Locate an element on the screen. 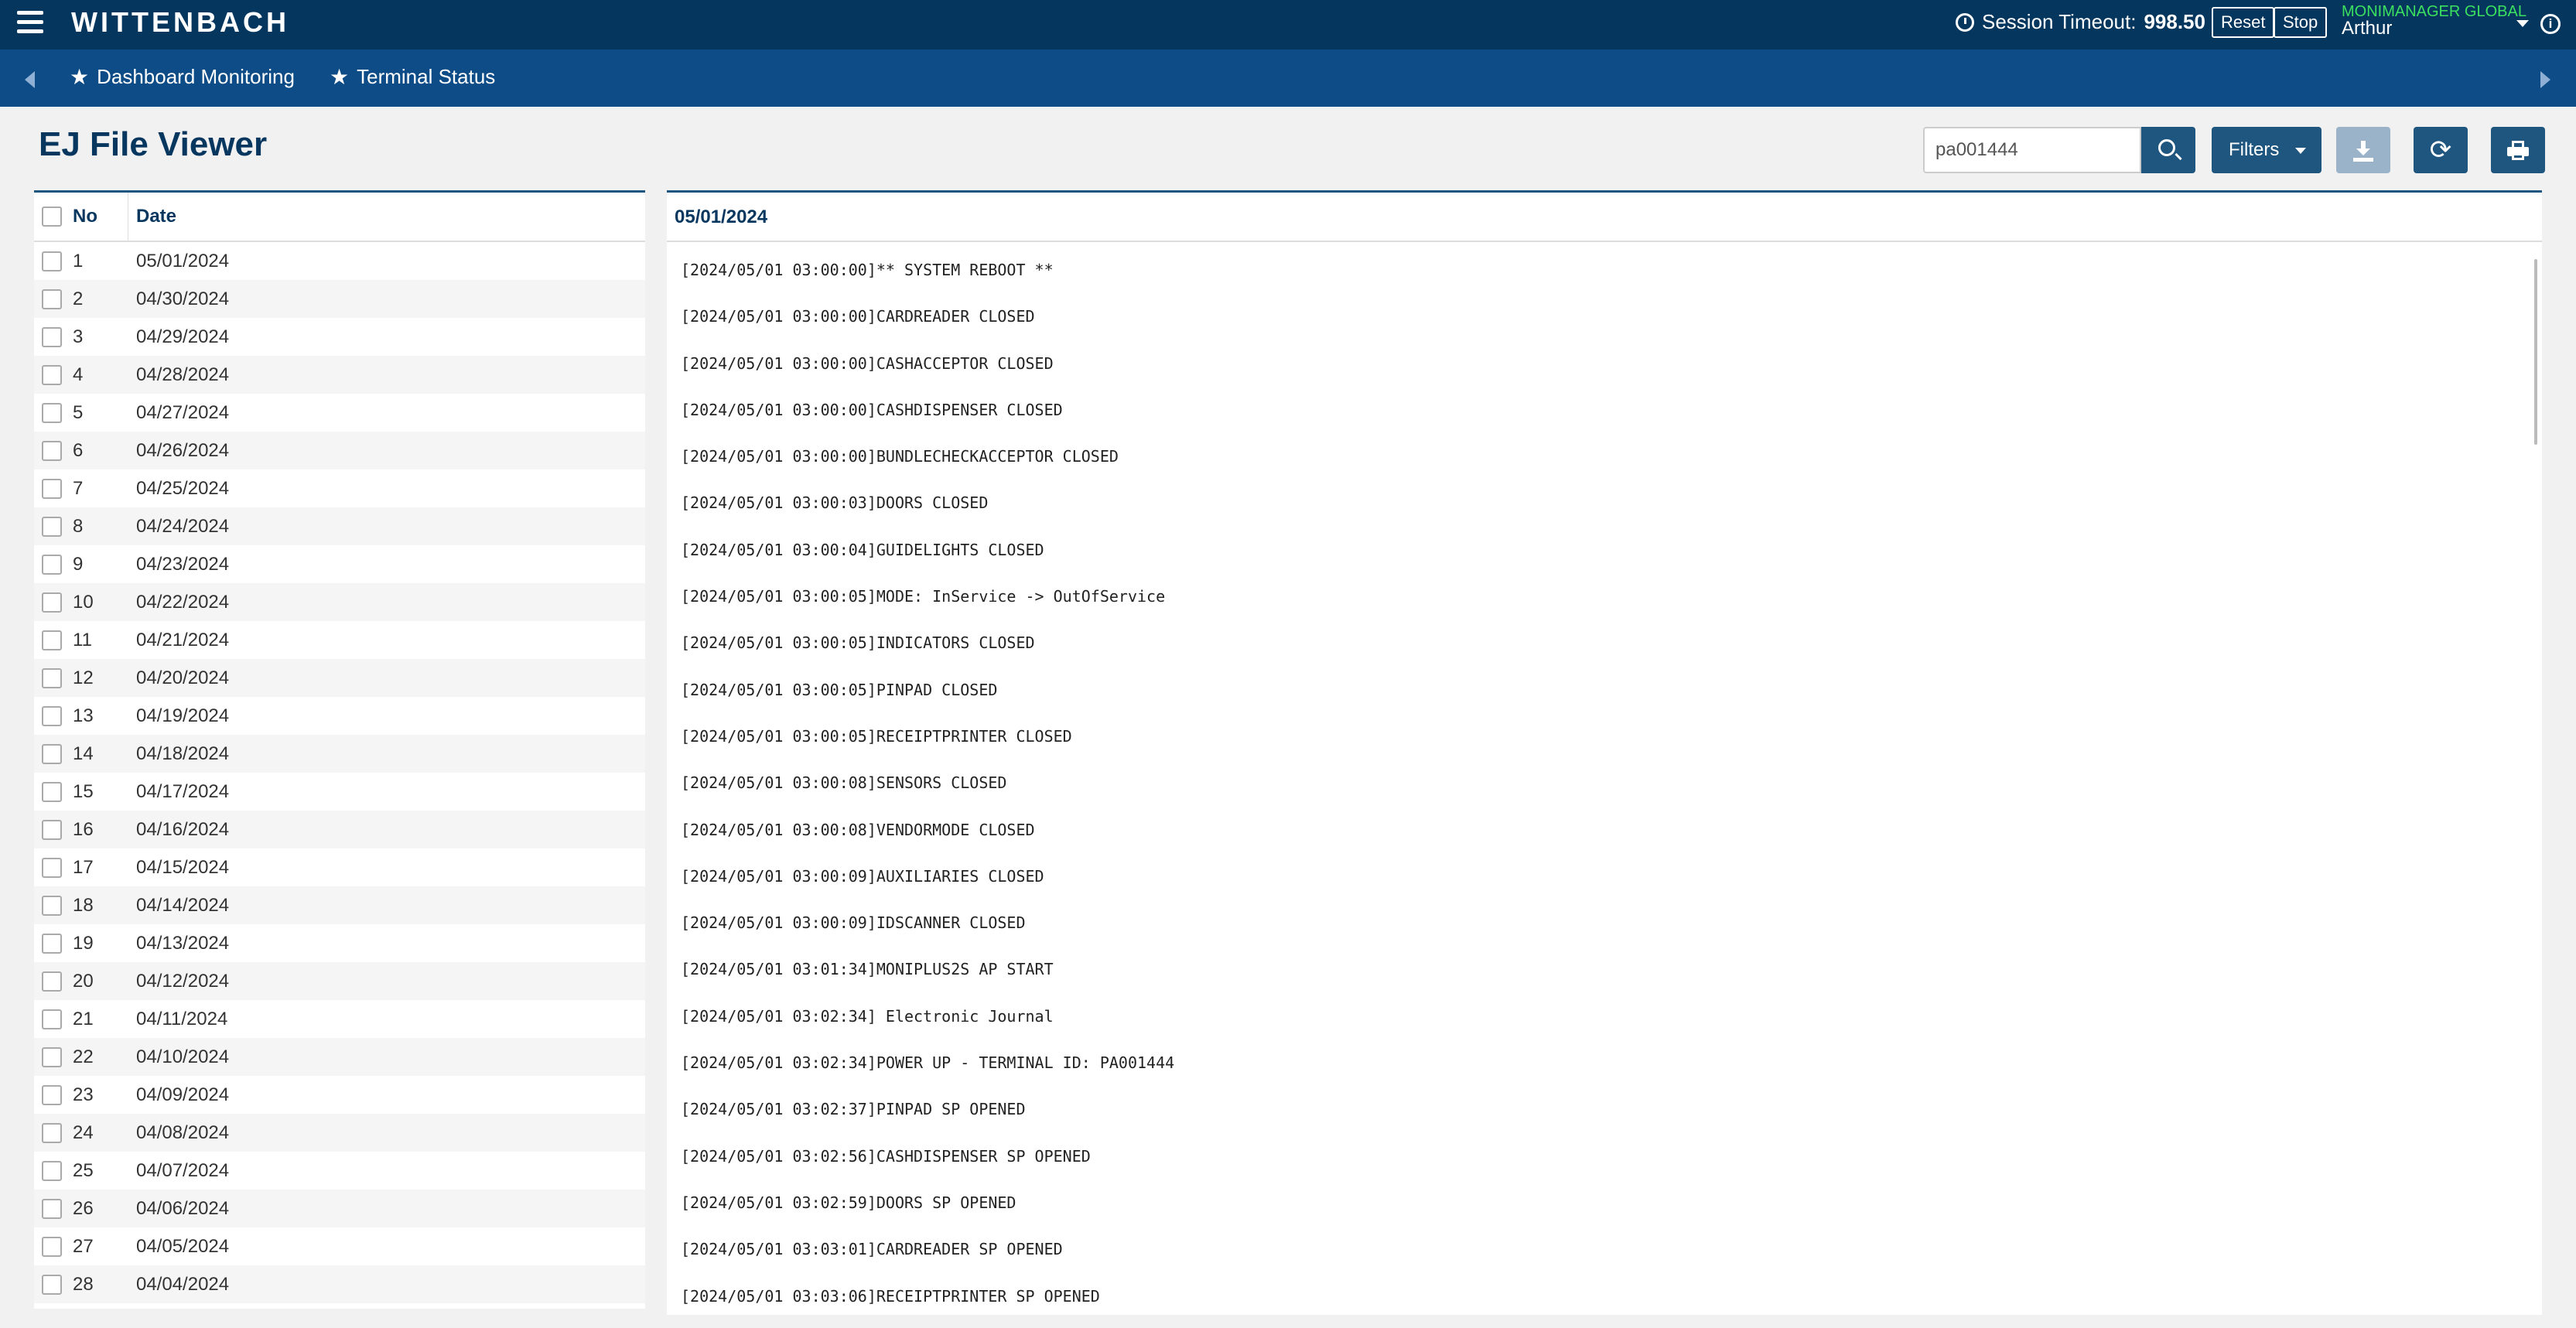 This screenshot has width=2576, height=1328. download-button is located at coordinates (2363, 150).